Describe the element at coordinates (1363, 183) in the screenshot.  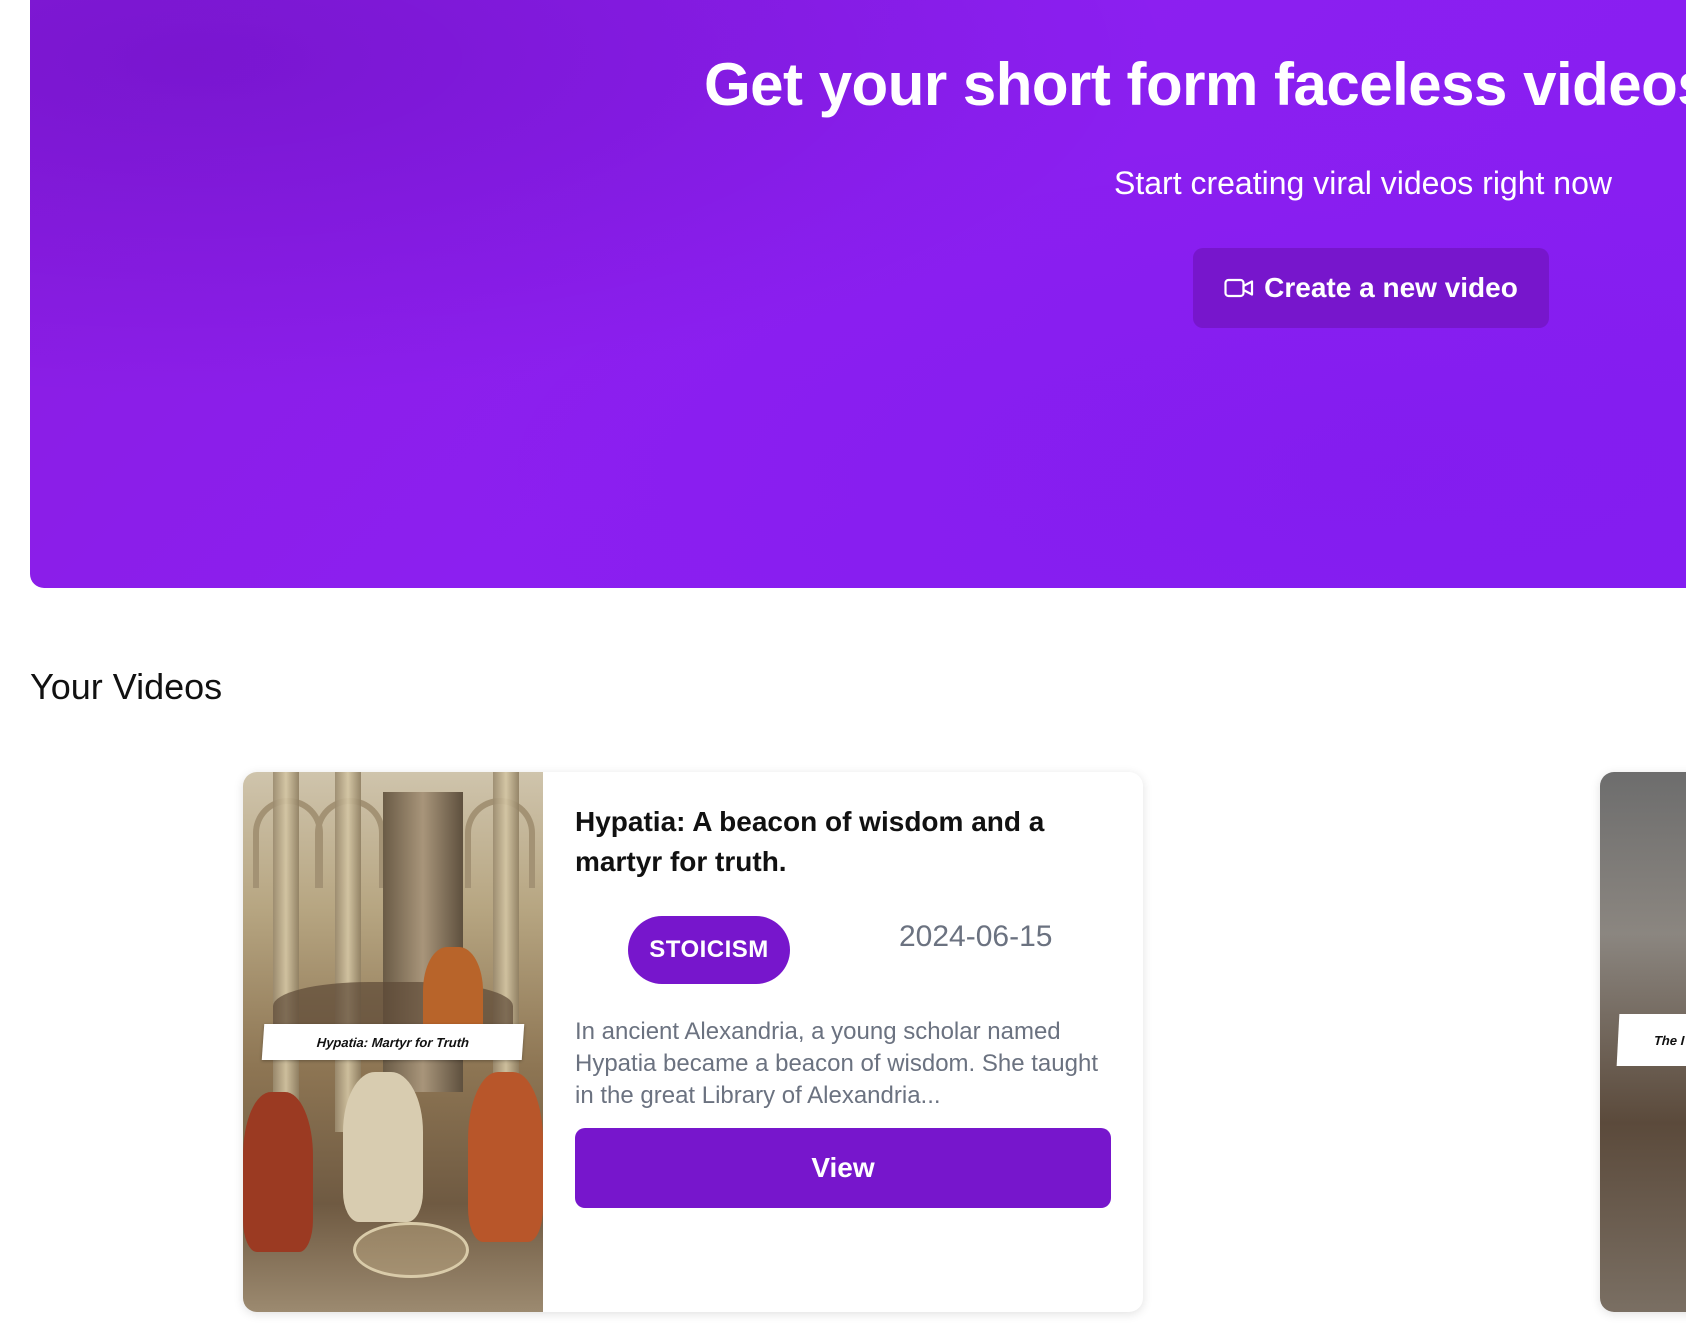
I see `hero-subtitle: Start creating viral videos right now` at that location.